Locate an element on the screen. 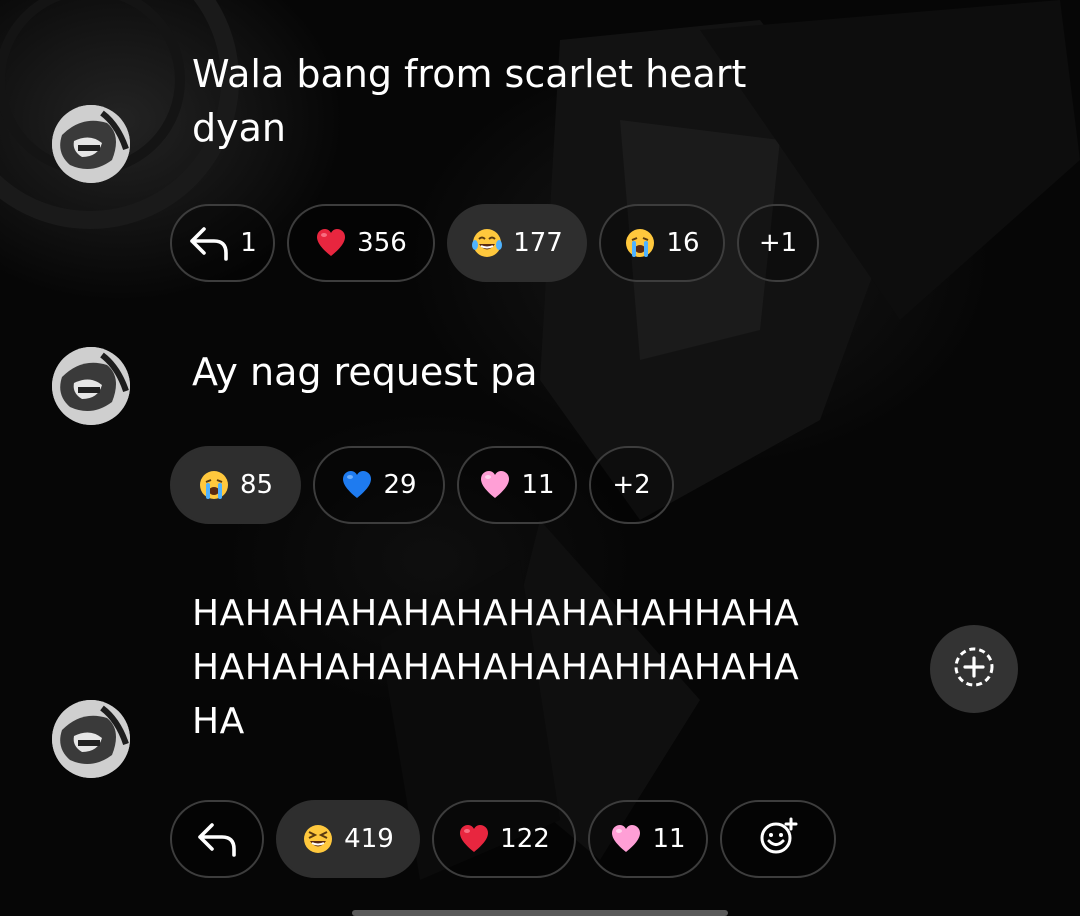 Image resolution: width=1080 pixels, height=916 pixels. reply-button is located at coordinates (217, 839).